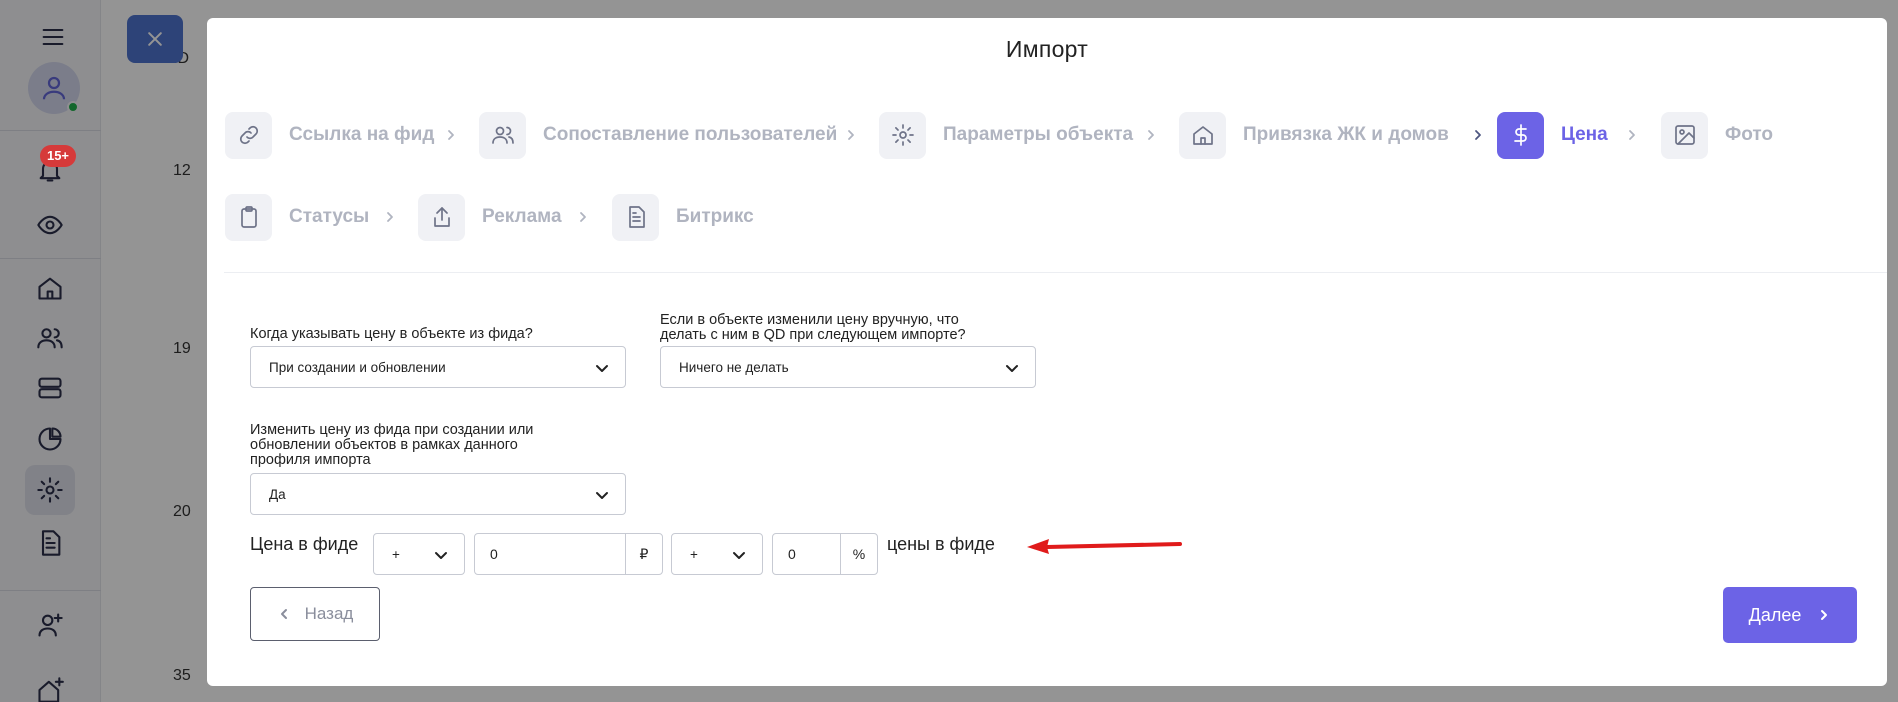 The image size is (1898, 702). What do you see at coordinates (384, 445) in the screenshot?
I see `label-line: обновлении объектов в рамках данного` at bounding box center [384, 445].